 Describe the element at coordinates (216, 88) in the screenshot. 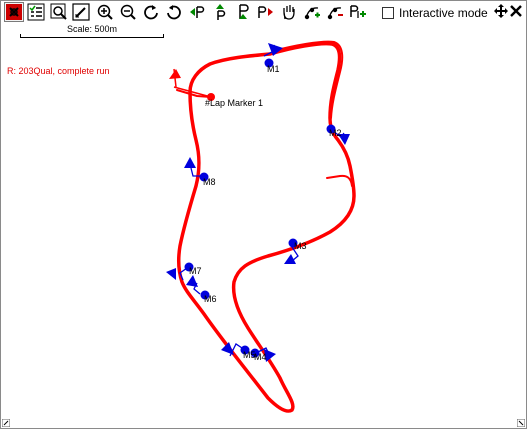

I see `lap-marker: #Lap Marker 1` at that location.